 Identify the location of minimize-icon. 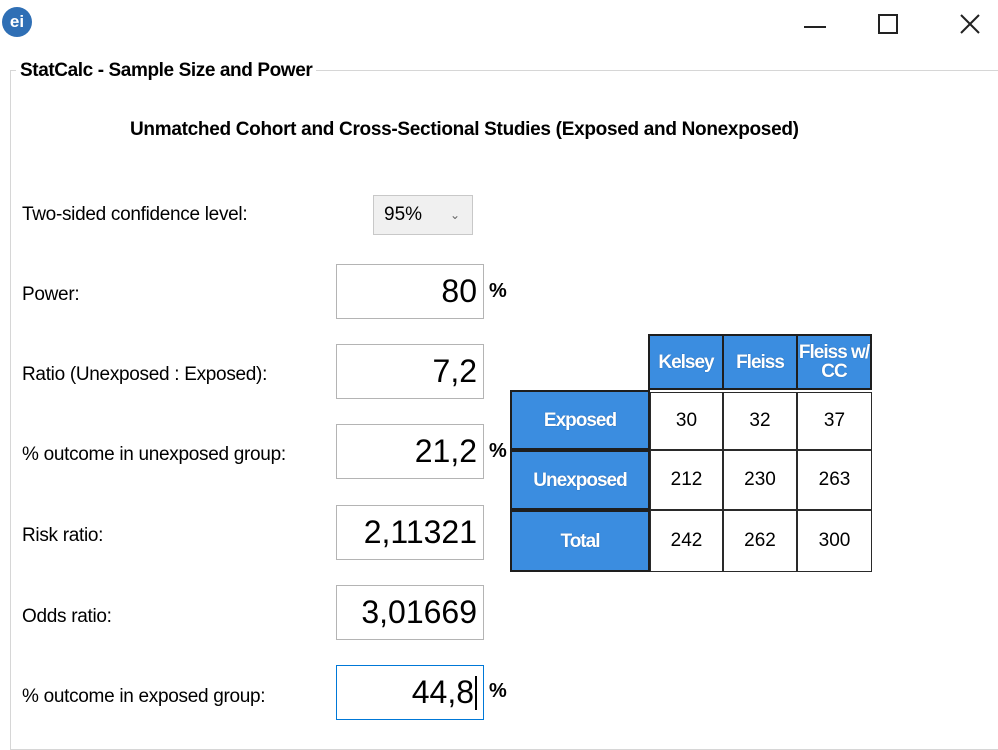
(815, 27).